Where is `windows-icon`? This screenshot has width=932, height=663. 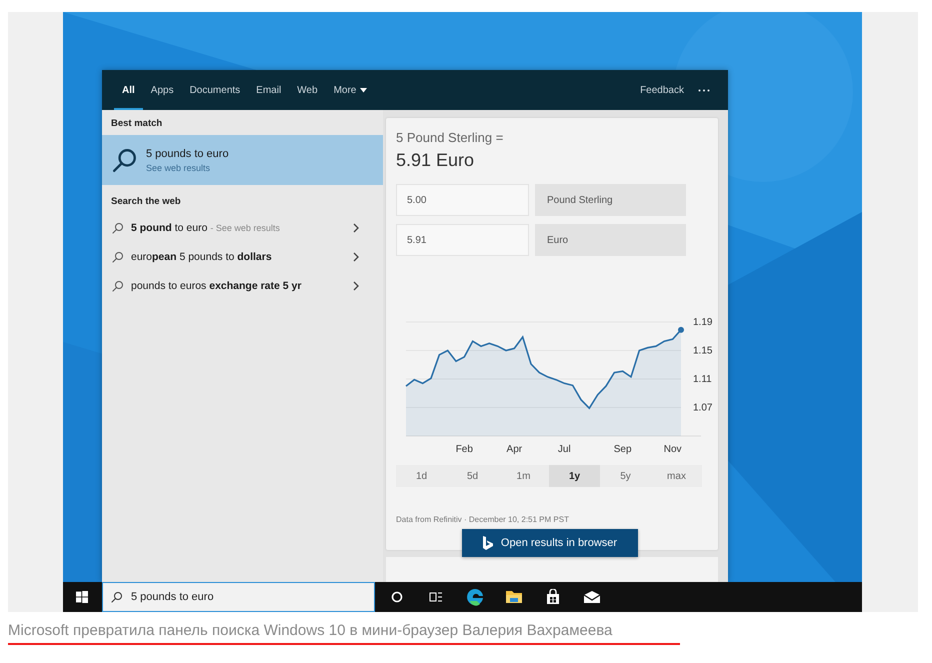
windows-icon is located at coordinates (82, 597).